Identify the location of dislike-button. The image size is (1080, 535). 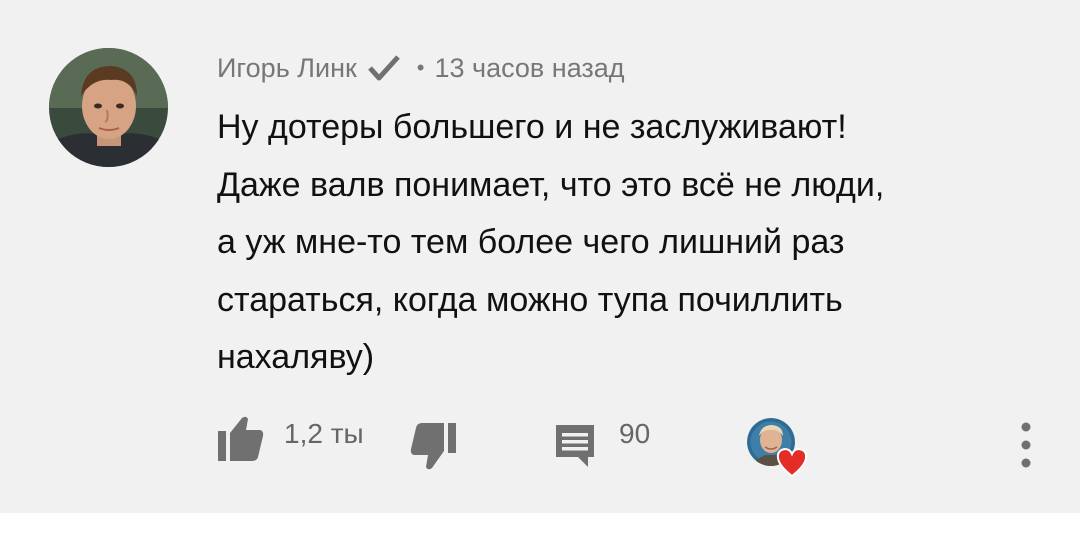
(433, 446).